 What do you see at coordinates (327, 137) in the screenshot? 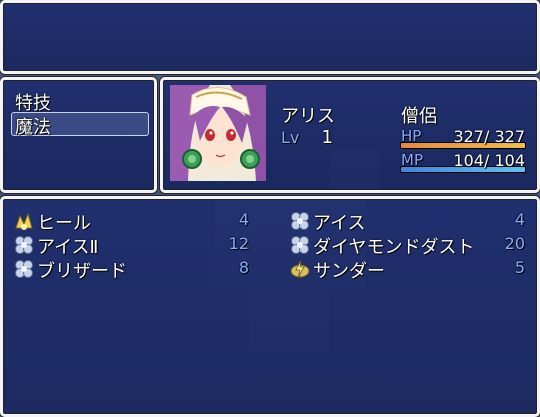
I see `level-value: 1` at bounding box center [327, 137].